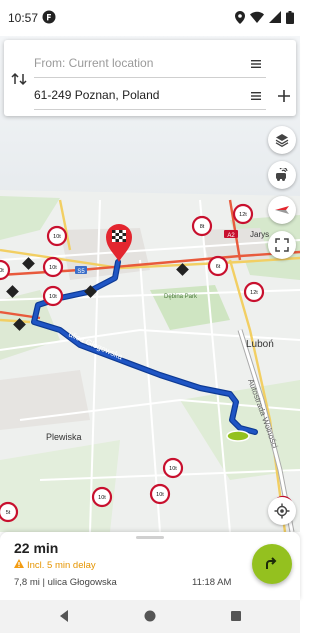 The width and height of the screenshot is (320, 633). Describe the element at coordinates (282, 245) in the screenshot. I see `fullscreen-icon` at that location.